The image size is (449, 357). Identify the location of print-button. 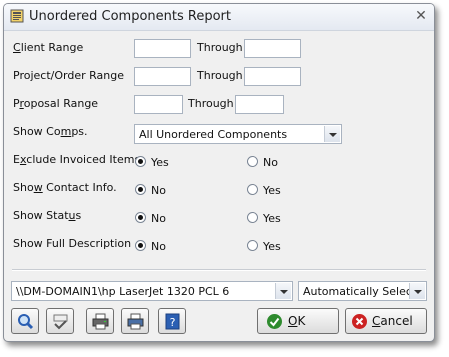
(100, 321).